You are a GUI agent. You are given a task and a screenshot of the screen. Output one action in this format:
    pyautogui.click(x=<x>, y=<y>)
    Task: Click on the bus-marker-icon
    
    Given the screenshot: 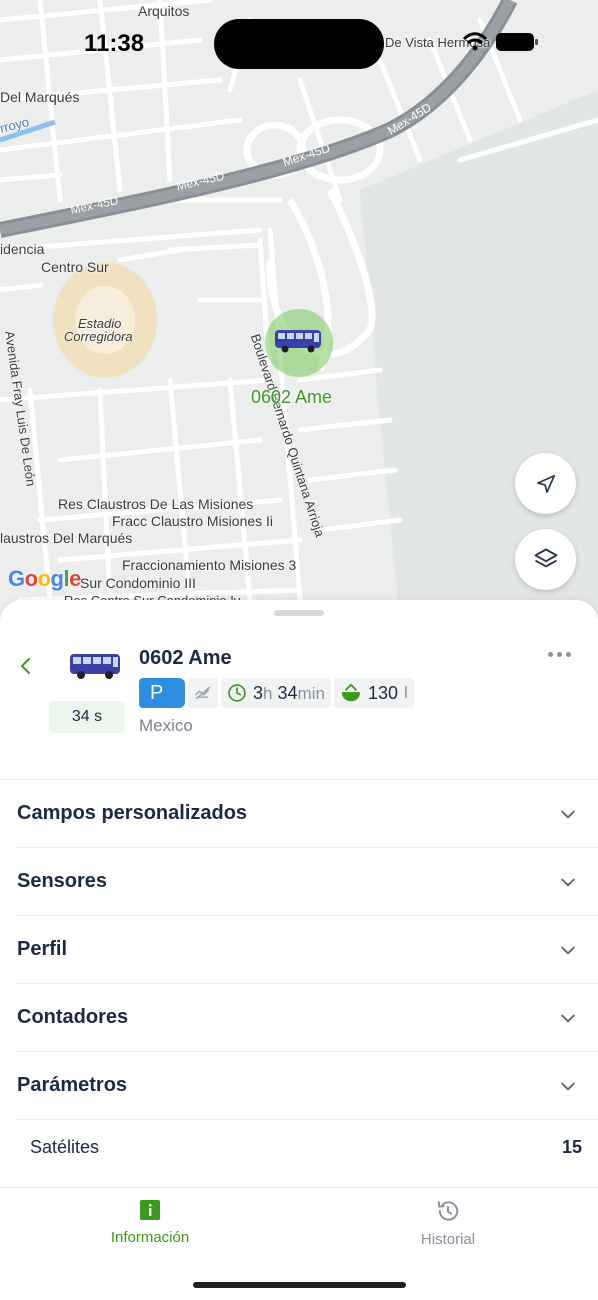 What is the action you would take?
    pyautogui.click(x=298, y=341)
    